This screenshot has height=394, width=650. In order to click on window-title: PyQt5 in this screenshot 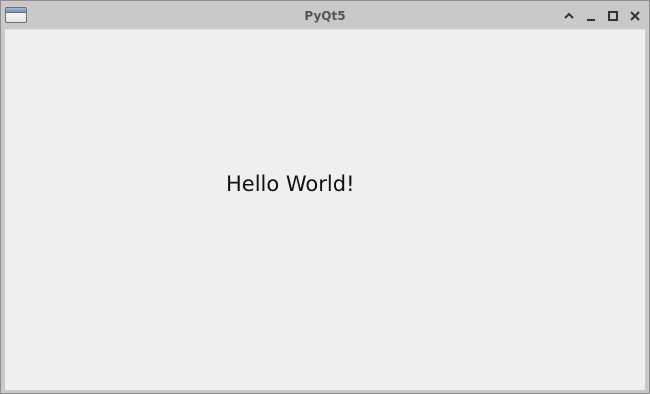, I will do `click(325, 16)`.